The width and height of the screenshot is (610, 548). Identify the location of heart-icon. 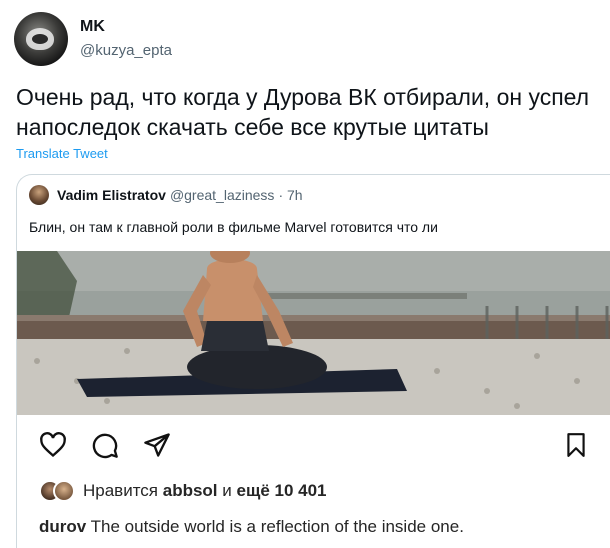
(53, 447).